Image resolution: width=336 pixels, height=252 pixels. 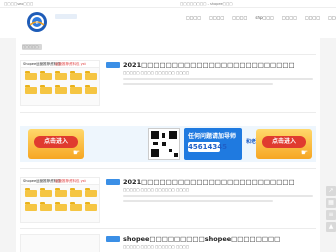 I want to click on qr-code-icon, so click(x=164, y=144).